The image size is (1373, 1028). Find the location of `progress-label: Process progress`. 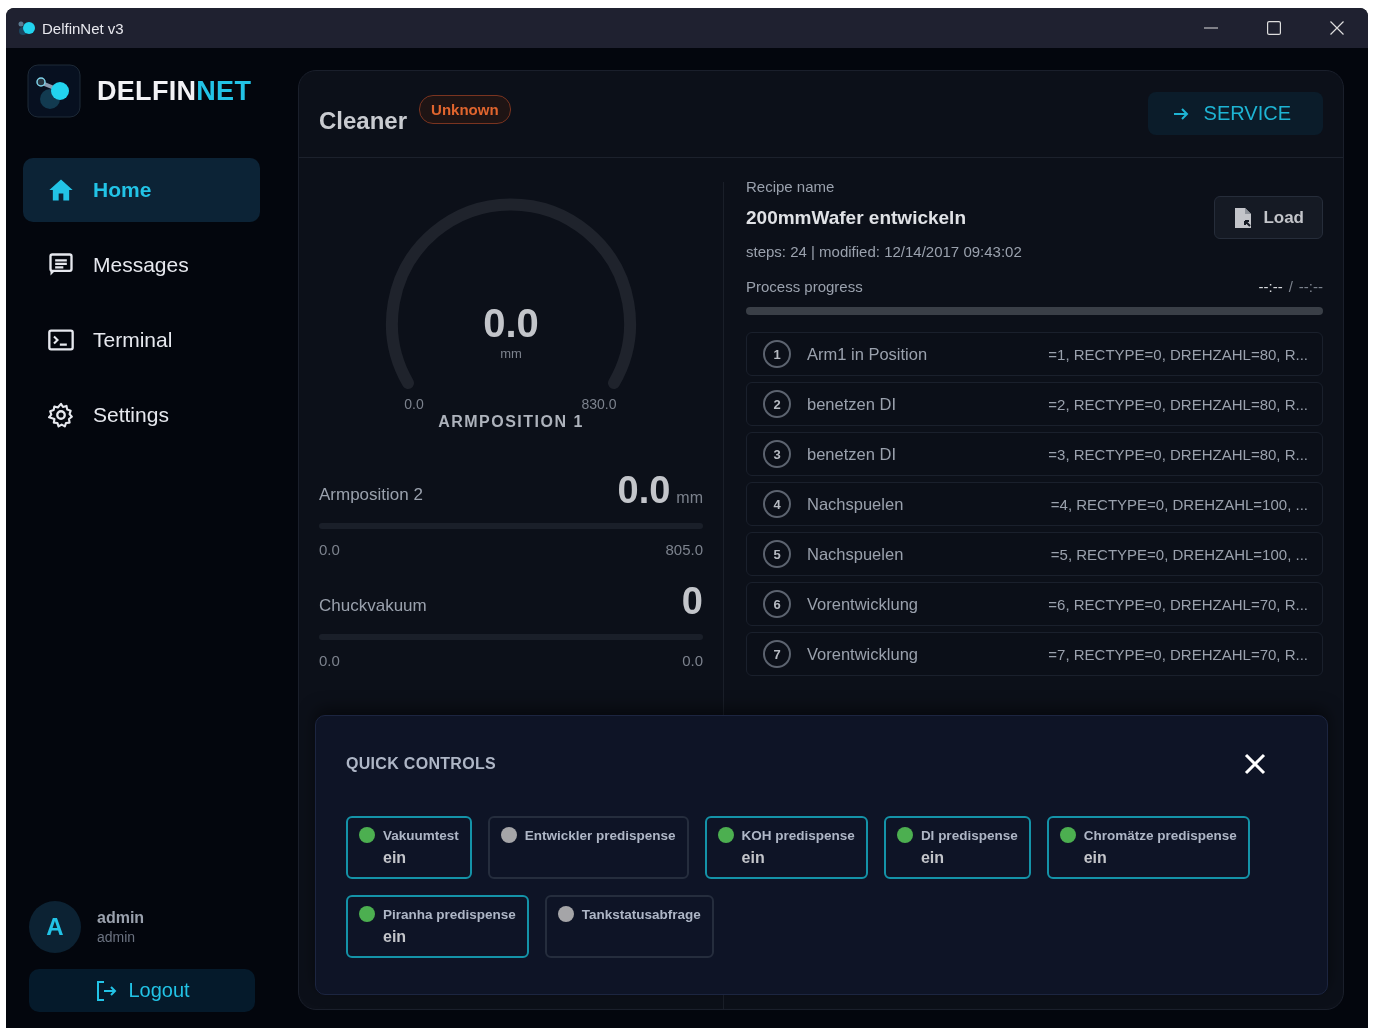

progress-label: Process progress is located at coordinates (804, 286).